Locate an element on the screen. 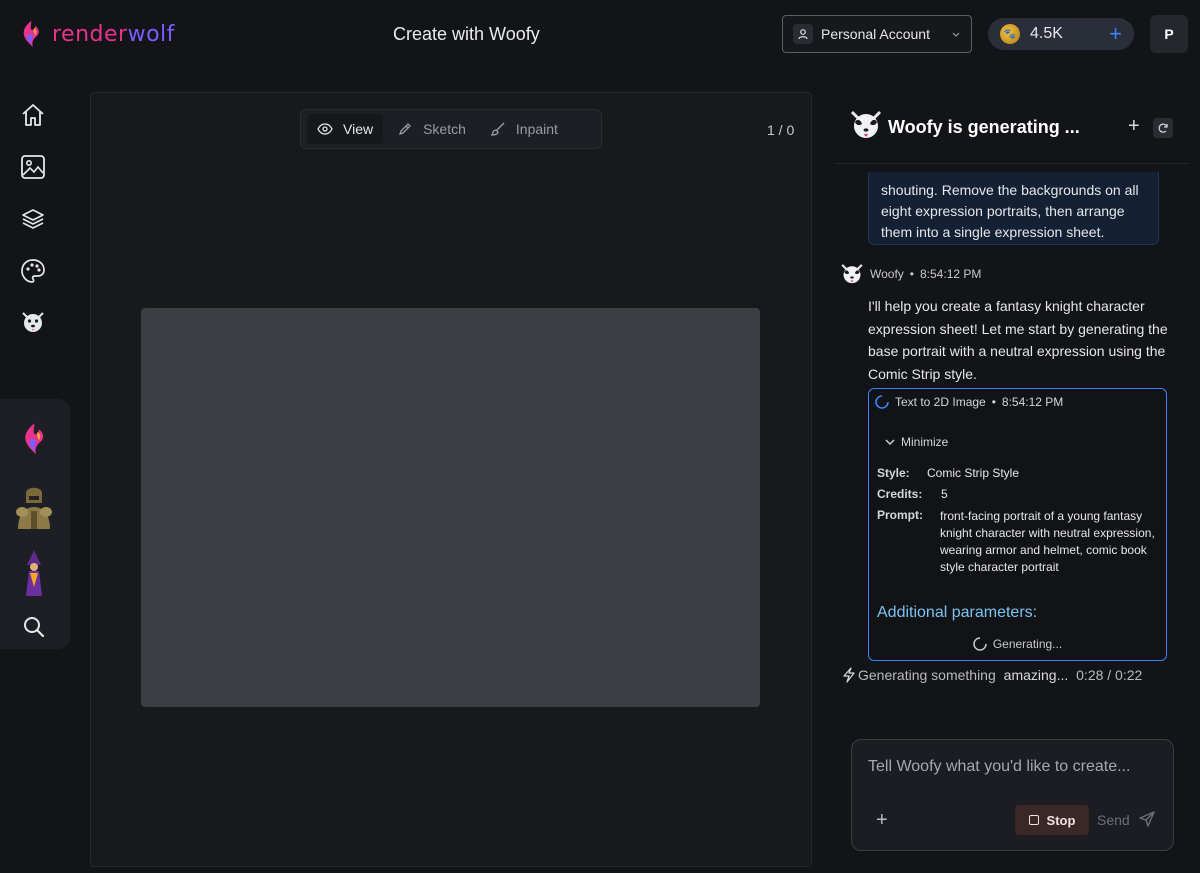  add-credits-button: + is located at coordinates (1115, 34).